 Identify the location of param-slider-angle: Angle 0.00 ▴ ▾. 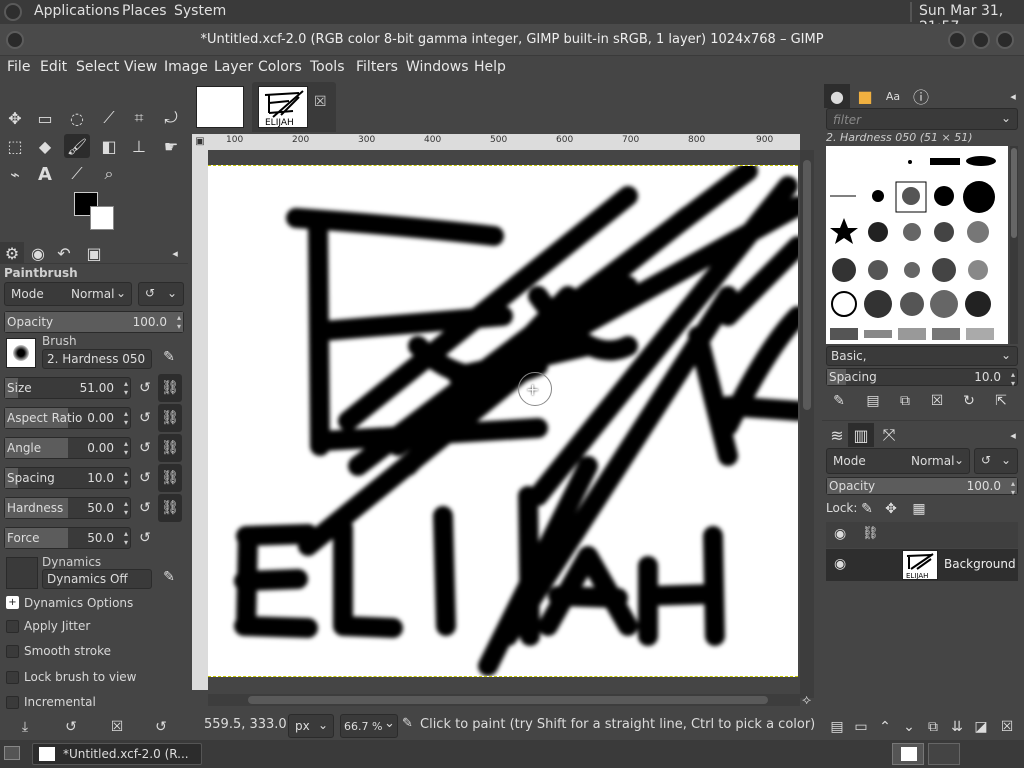
(67, 448).